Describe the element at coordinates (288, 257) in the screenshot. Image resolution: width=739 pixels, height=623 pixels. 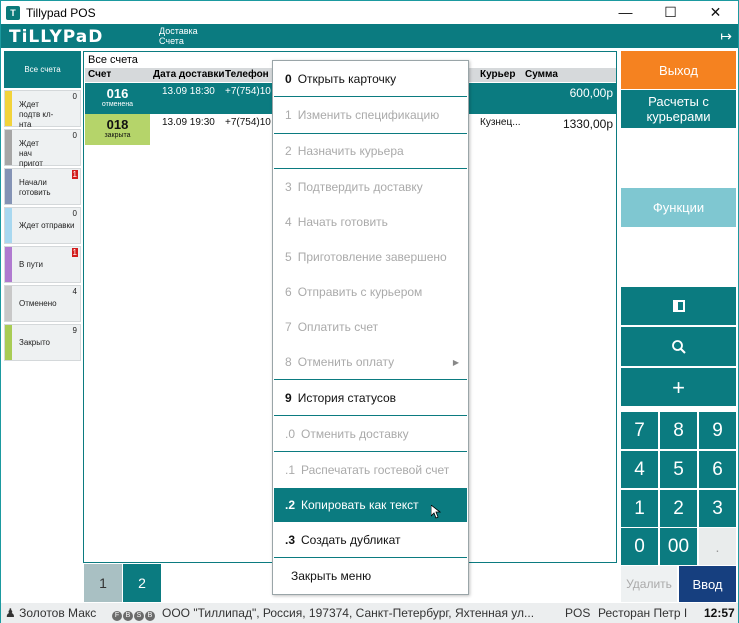
I see `menu-item-shortcut: 5` at that location.